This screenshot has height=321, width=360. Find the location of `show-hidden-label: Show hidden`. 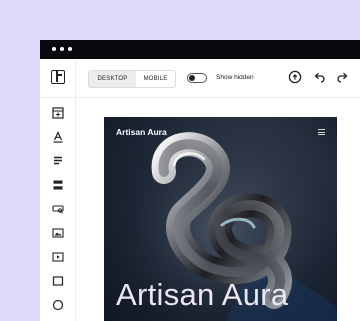

show-hidden-label: Show hidden is located at coordinates (235, 77).